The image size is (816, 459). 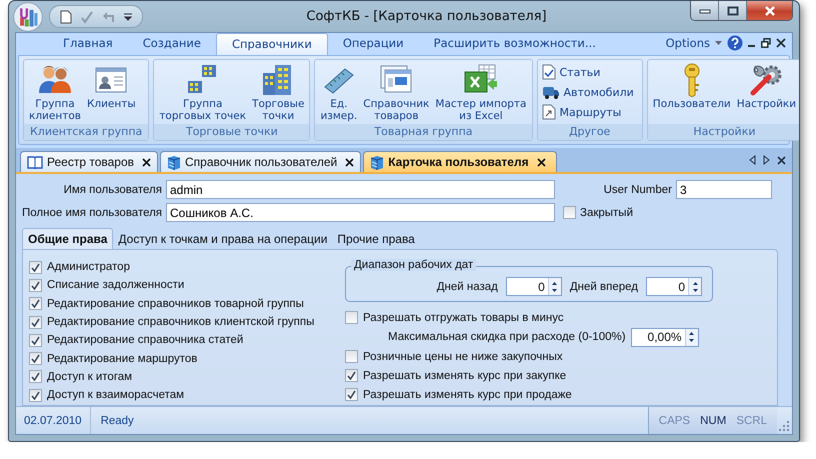 I want to click on ribbon-button: Автомобили, so click(x=588, y=92).